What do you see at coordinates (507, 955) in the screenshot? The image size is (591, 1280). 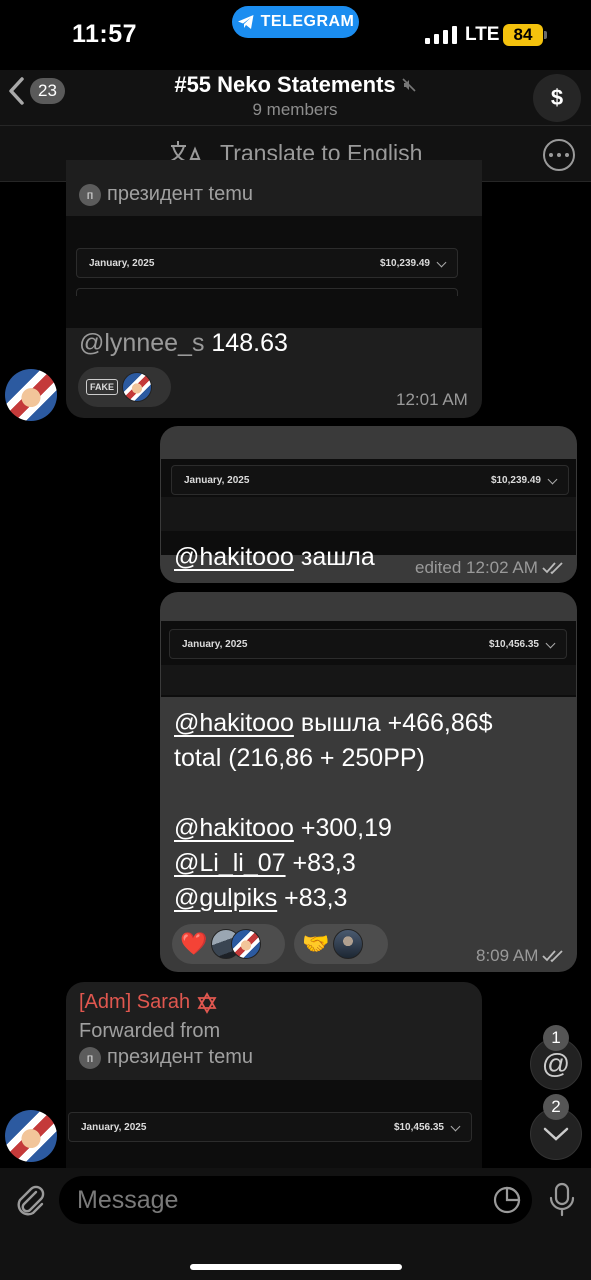 I see `timestamp: 8:09 AM` at bounding box center [507, 955].